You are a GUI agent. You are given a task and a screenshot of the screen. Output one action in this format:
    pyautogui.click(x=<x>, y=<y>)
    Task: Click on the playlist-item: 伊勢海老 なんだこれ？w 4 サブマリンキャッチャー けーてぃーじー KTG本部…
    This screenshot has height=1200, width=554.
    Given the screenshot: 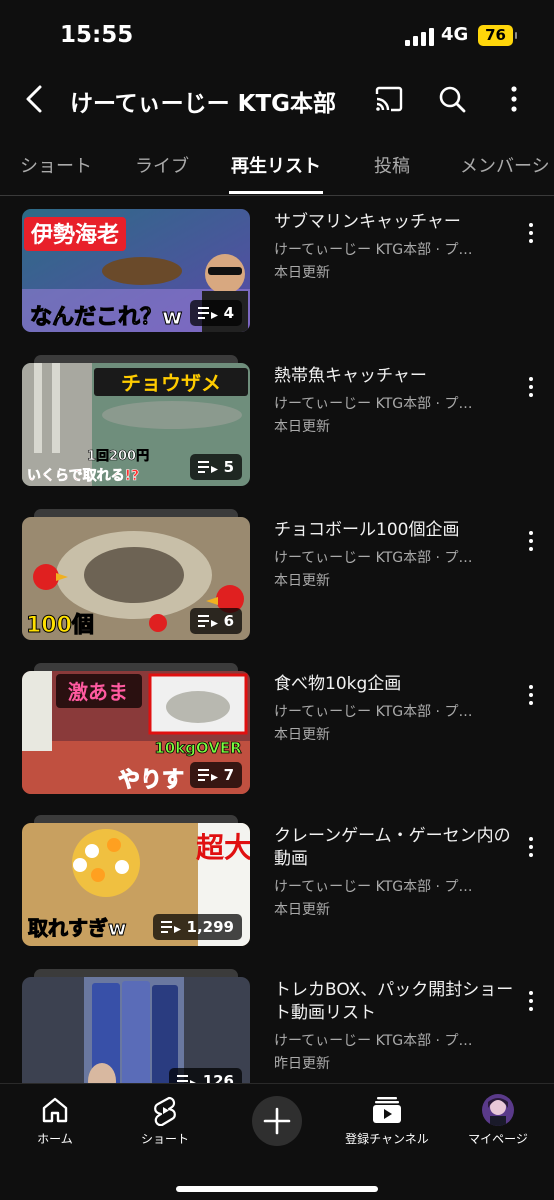 What is the action you would take?
    pyautogui.click(x=277, y=279)
    